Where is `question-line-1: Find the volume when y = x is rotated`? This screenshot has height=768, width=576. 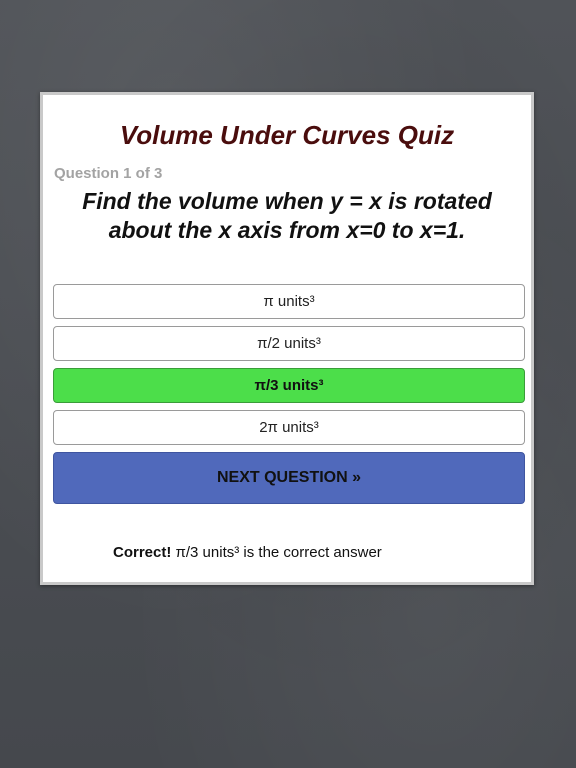 question-line-1: Find the volume when y = x is rotated is located at coordinates (287, 201).